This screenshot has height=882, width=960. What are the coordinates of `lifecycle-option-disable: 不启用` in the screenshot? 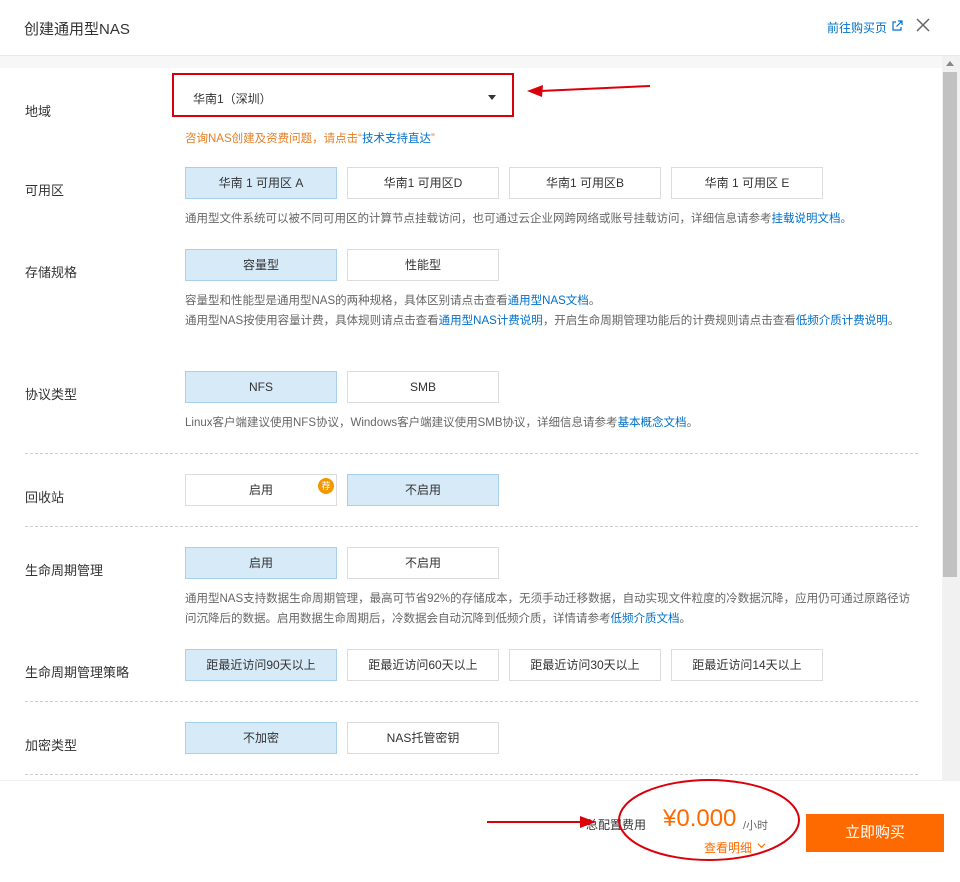 It's located at (423, 563).